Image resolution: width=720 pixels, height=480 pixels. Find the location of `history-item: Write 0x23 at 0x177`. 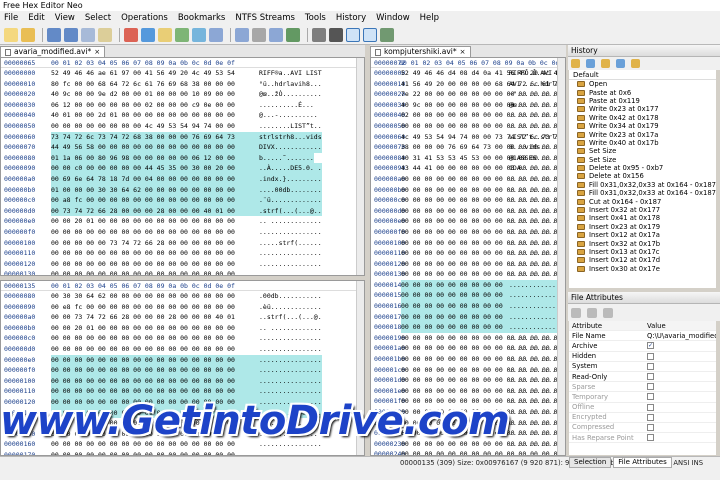

history-item: Write 0x23 at 0x177 is located at coordinates (642, 109).